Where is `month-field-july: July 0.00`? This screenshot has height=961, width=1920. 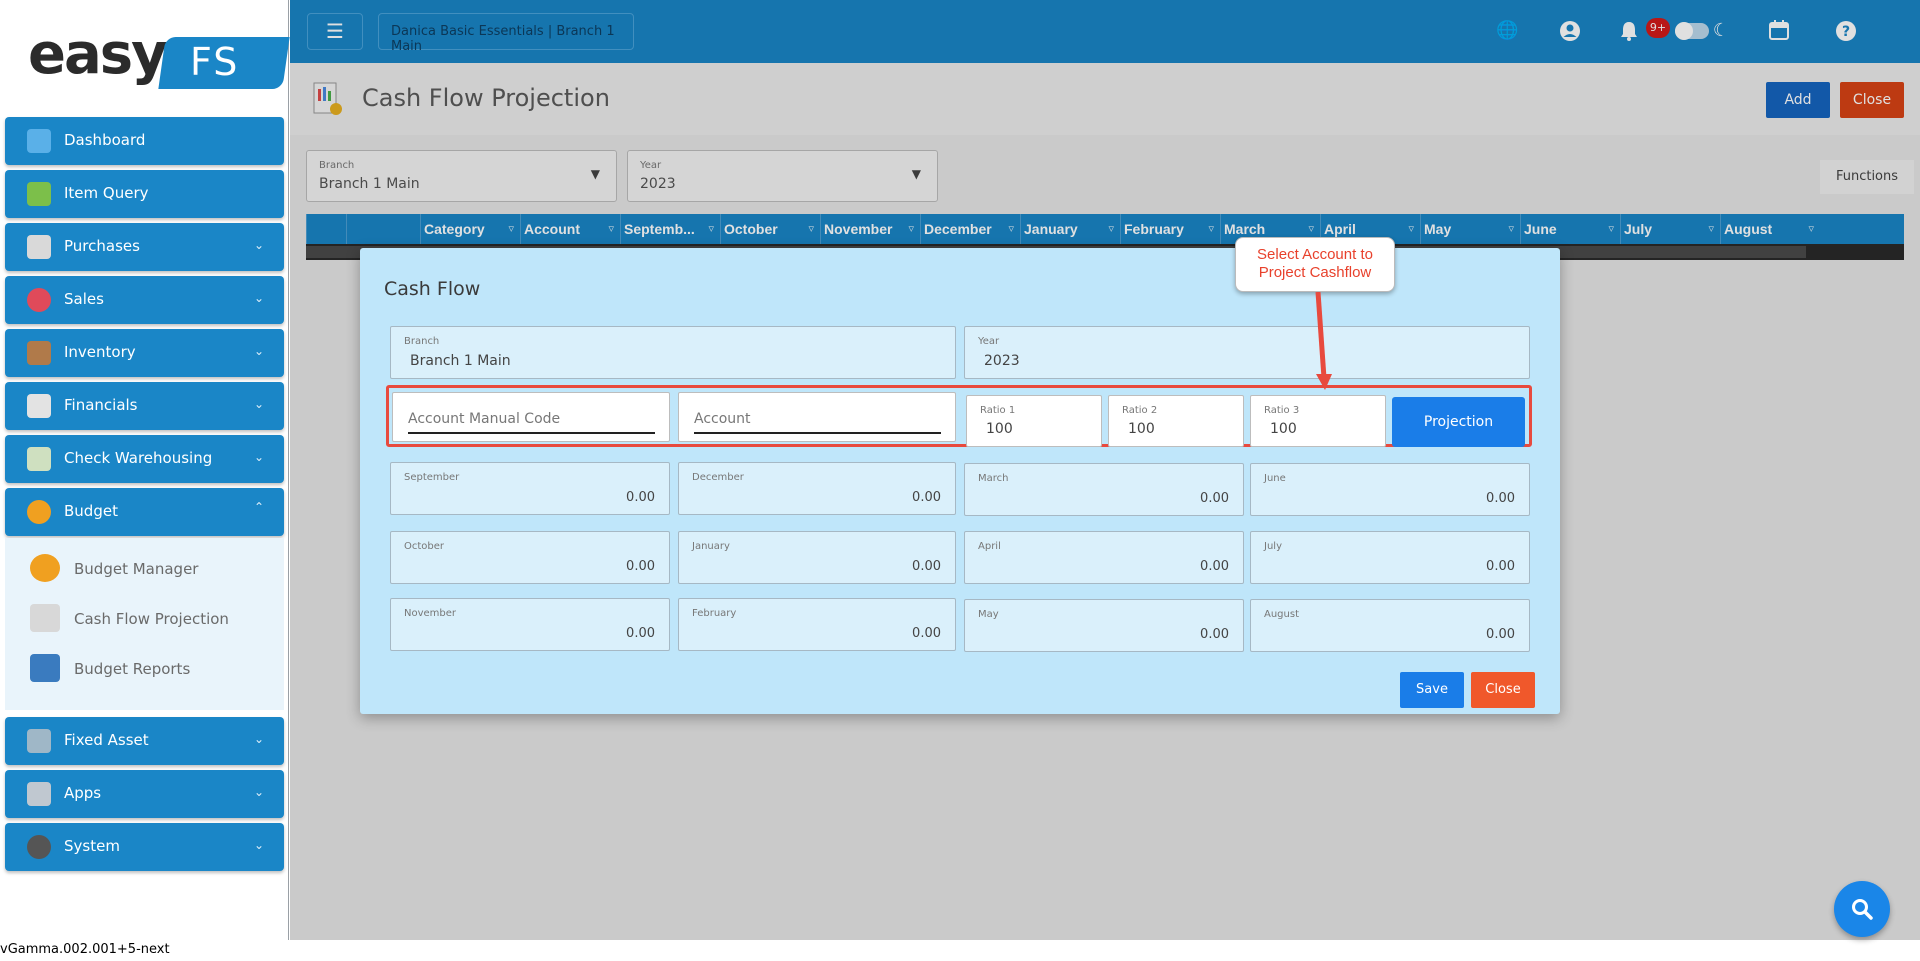
month-field-july: July 0.00 is located at coordinates (1390, 557).